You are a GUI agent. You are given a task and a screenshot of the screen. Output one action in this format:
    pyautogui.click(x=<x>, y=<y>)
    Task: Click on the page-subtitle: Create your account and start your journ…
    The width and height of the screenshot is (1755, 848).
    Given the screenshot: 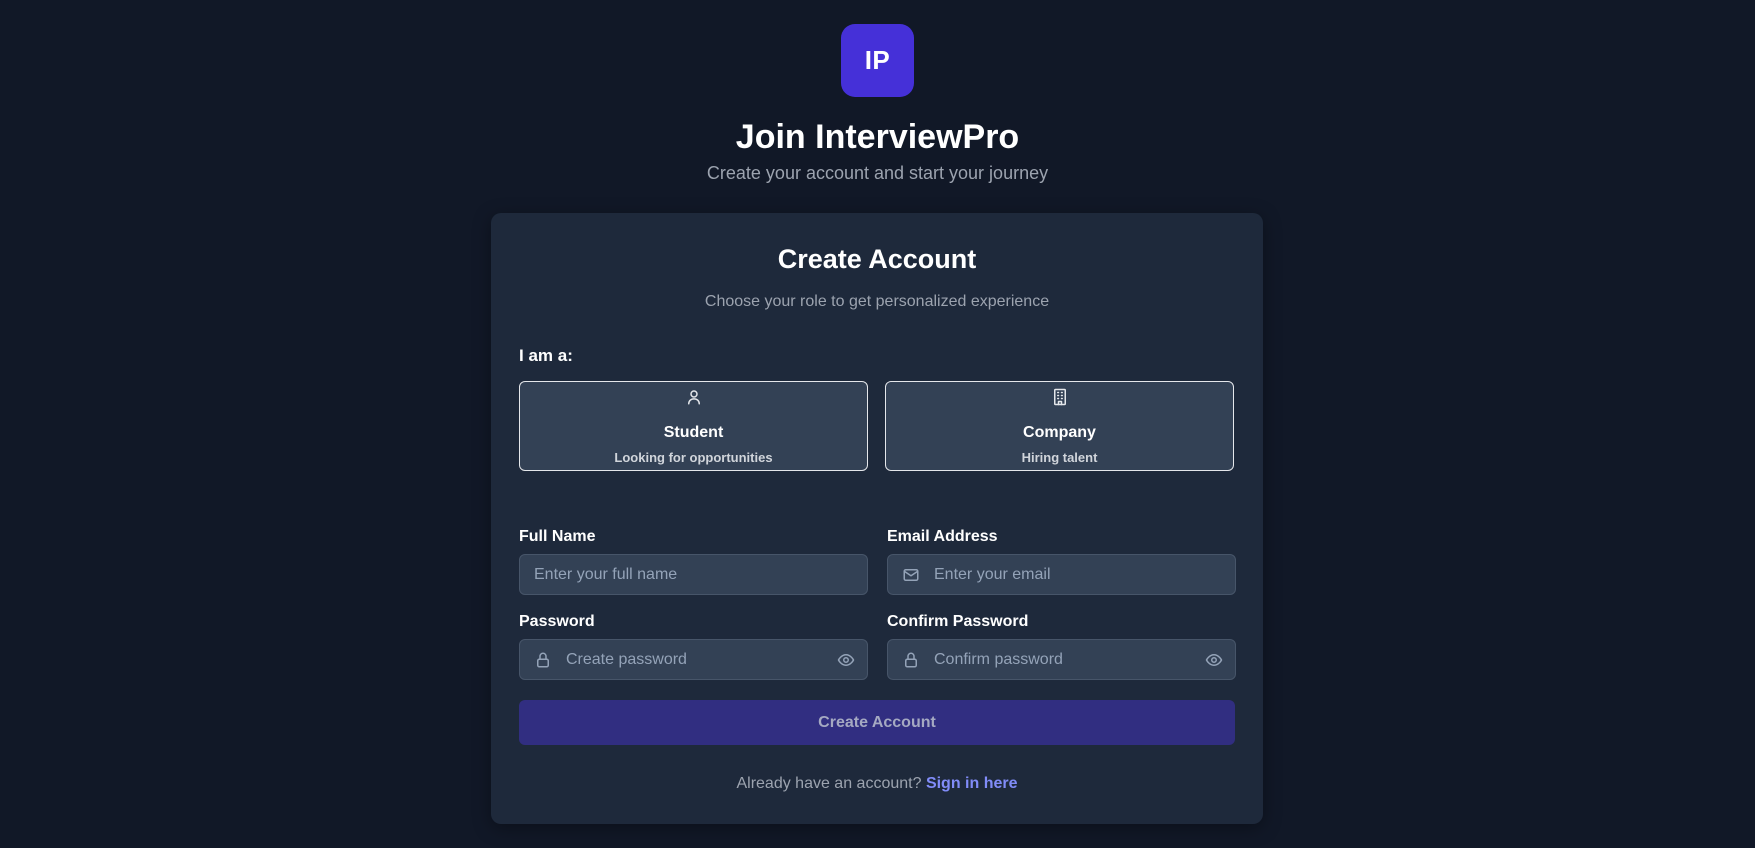 What is the action you would take?
    pyautogui.click(x=877, y=173)
    